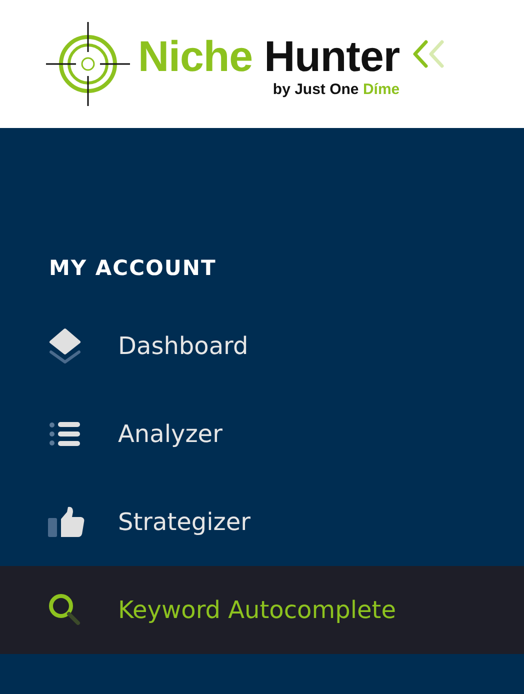 The width and height of the screenshot is (524, 694). I want to click on crosshair-icon, so click(88, 64).